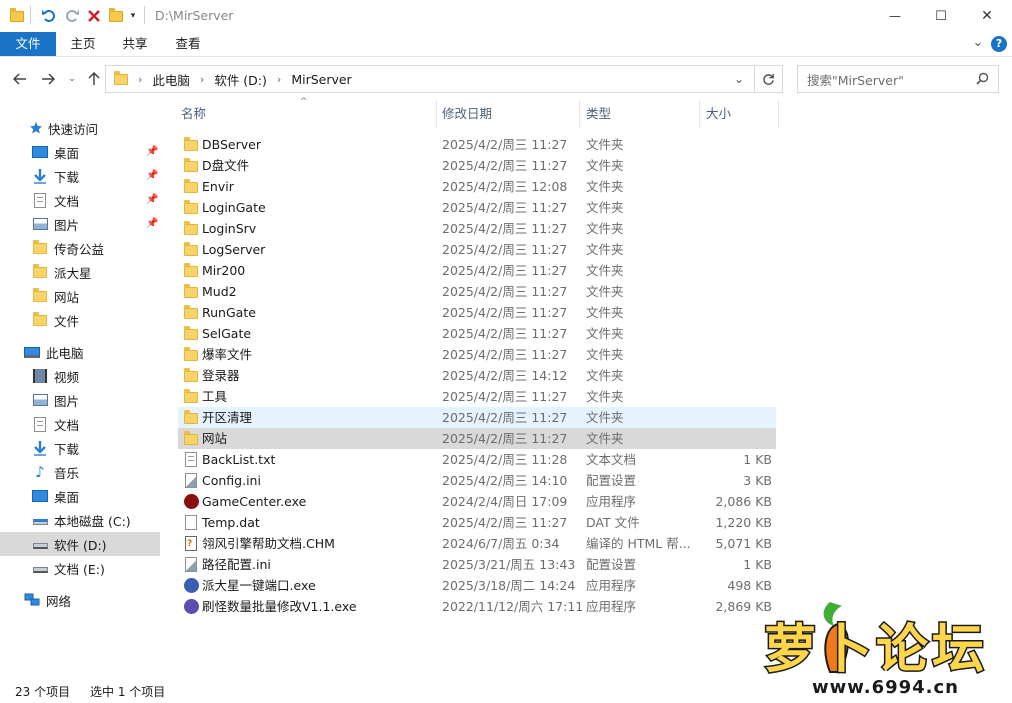  Describe the element at coordinates (80, 520) in the screenshot. I see `sidebar-item-drive-c: 本地磁盘 (C:)` at that location.